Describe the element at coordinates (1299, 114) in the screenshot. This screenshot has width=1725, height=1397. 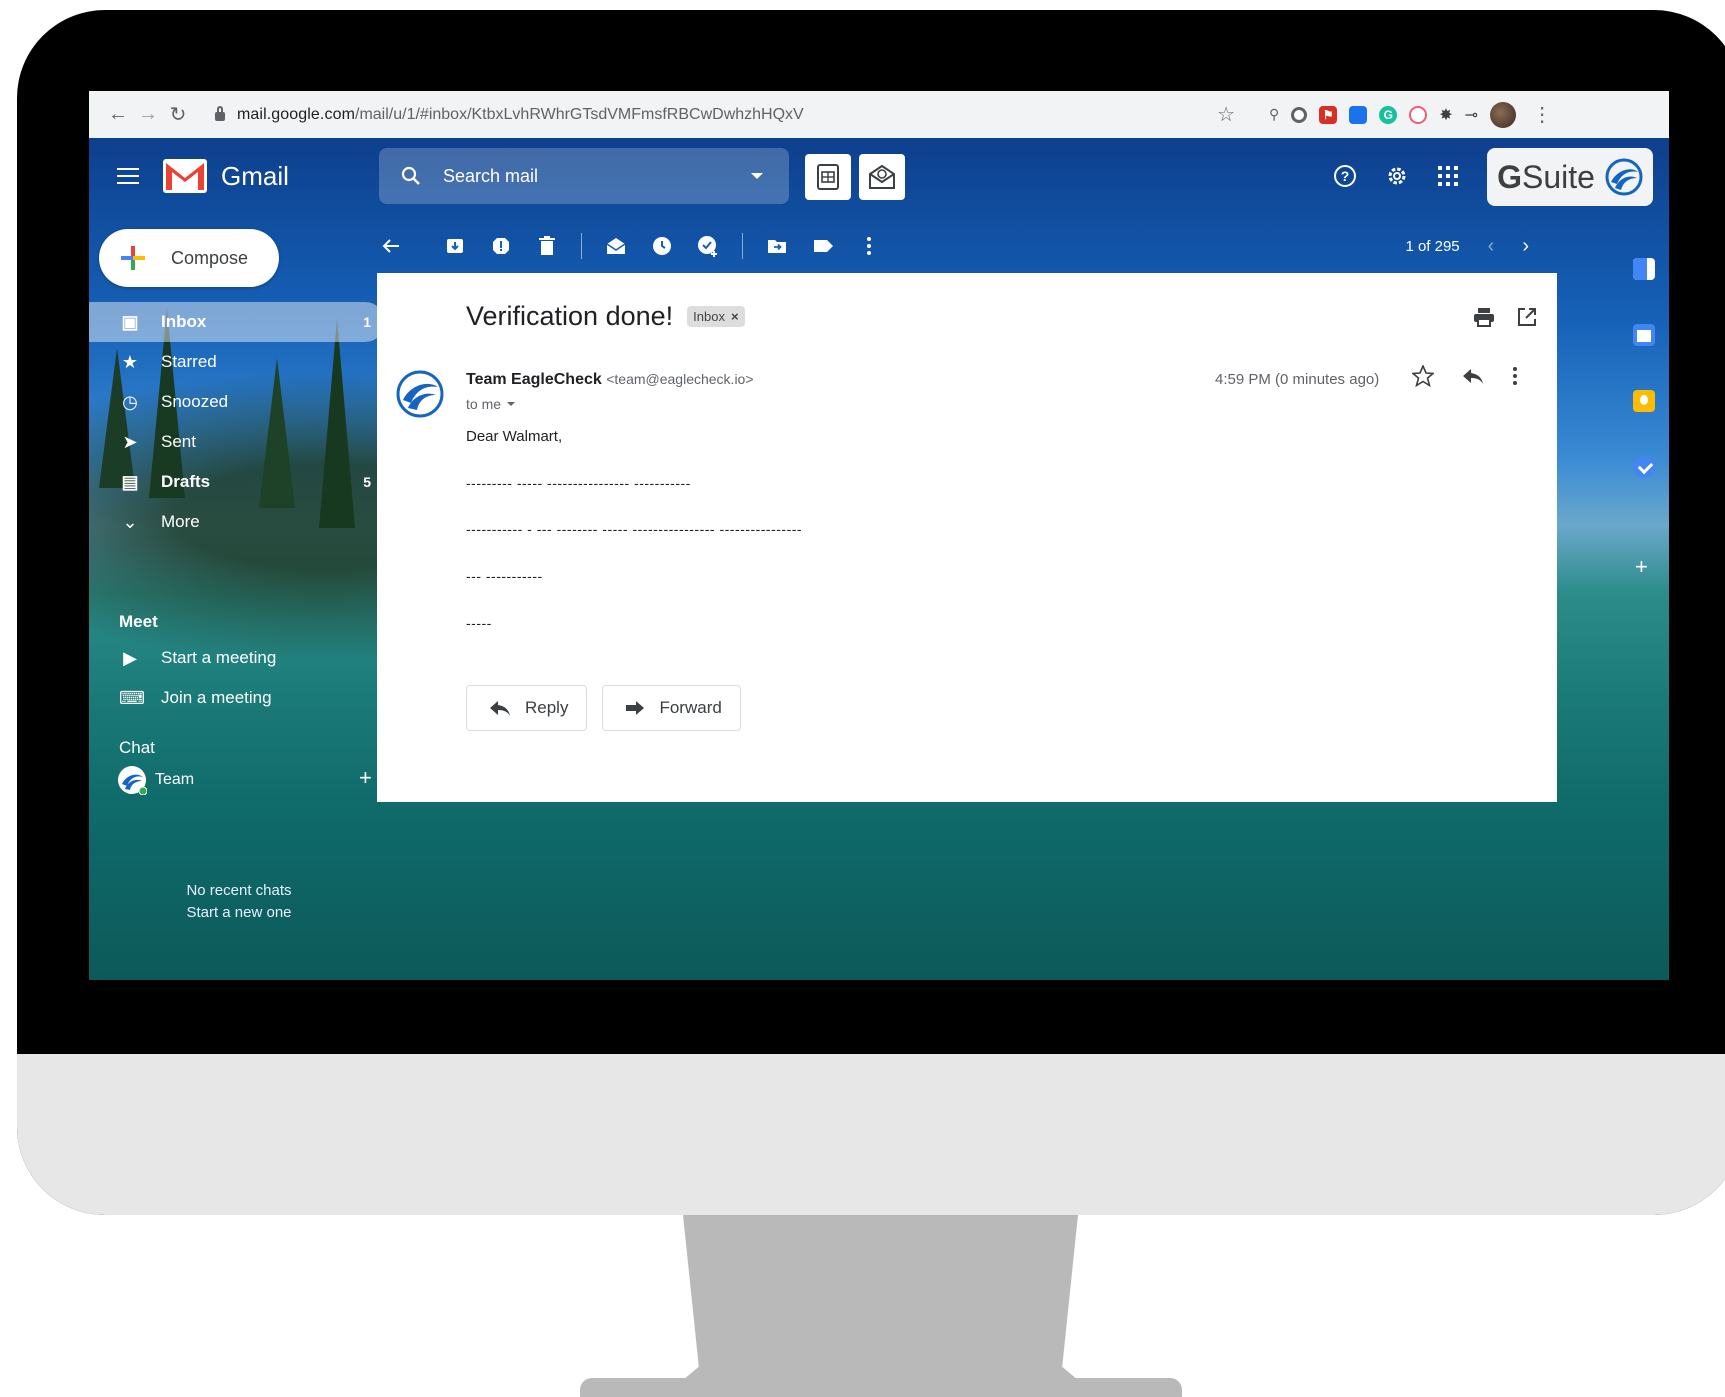
I see `extension-circle-icon` at that location.